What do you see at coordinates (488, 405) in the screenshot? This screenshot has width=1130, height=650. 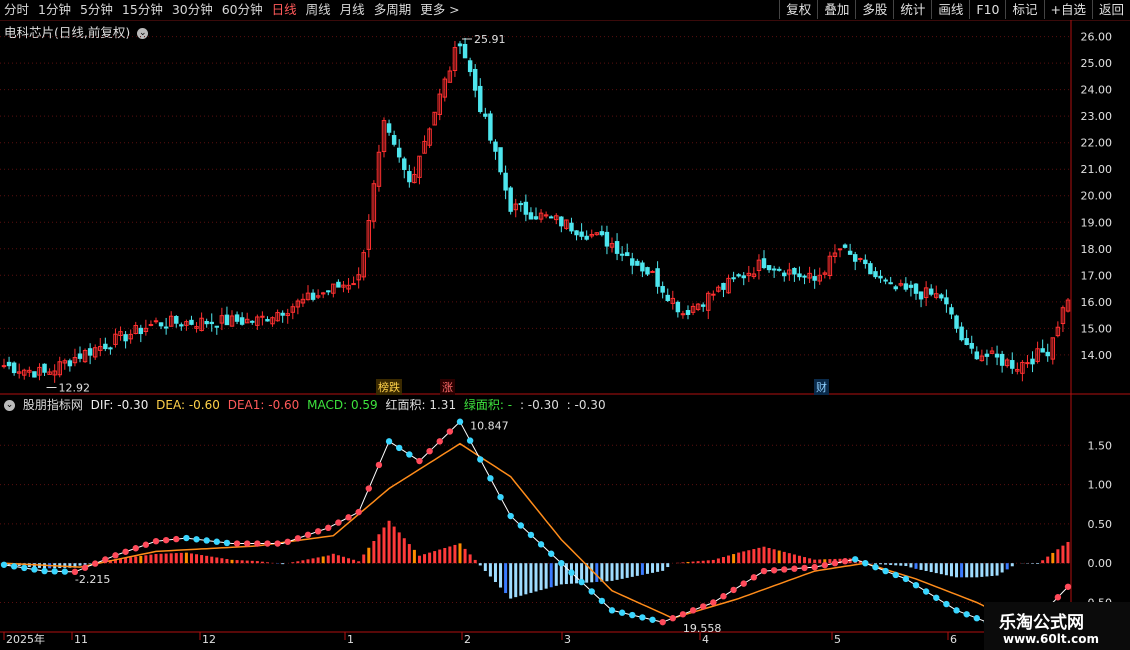 I see `green-area-value: 绿面积: -` at bounding box center [488, 405].